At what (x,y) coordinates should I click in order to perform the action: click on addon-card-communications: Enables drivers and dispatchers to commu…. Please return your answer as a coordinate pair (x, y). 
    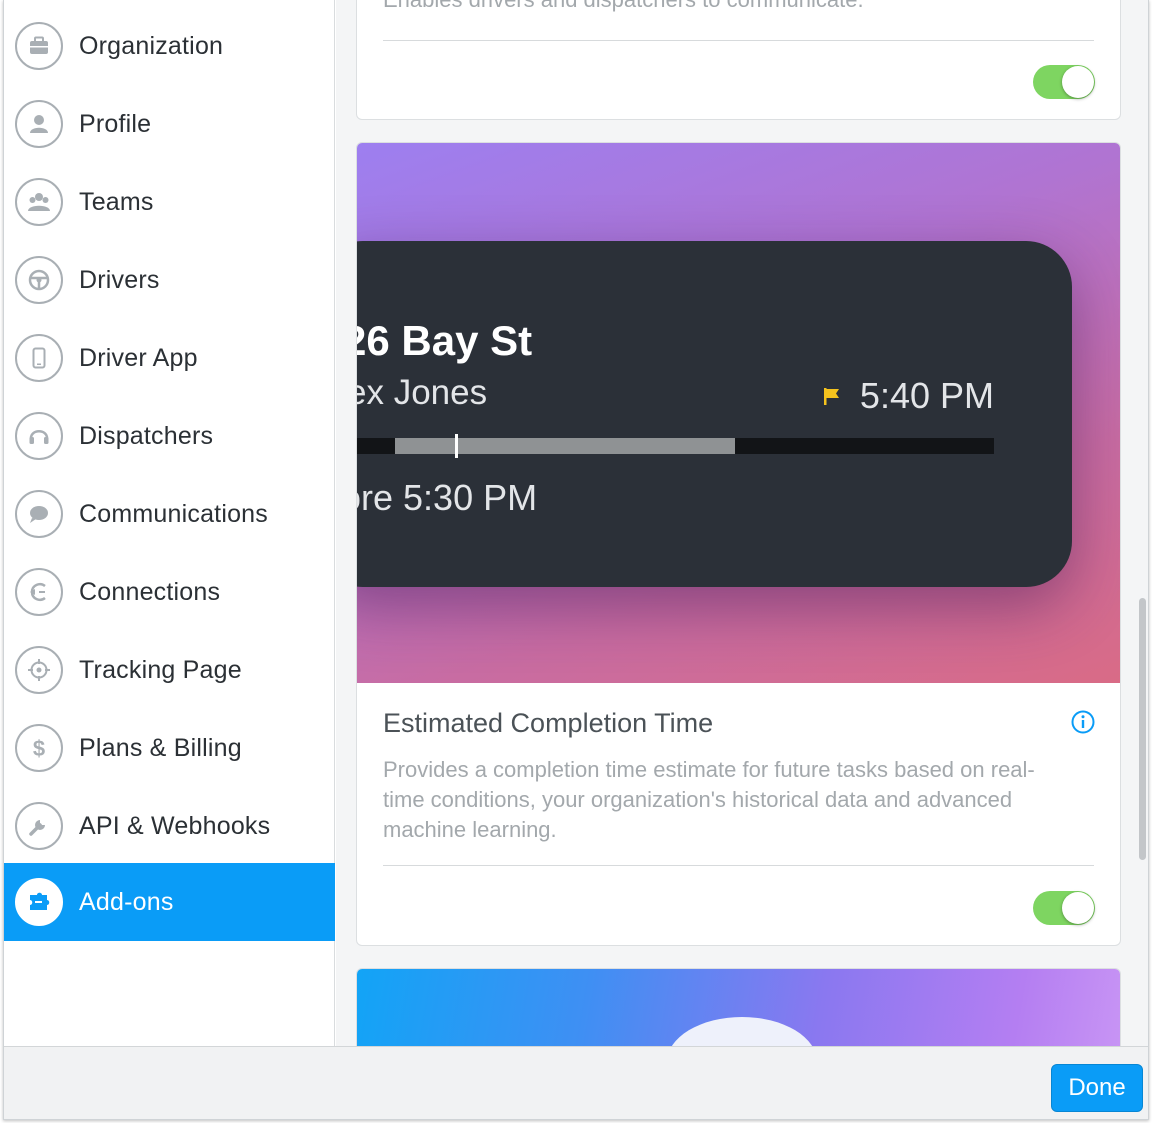
    Looking at the image, I should click on (738, 60).